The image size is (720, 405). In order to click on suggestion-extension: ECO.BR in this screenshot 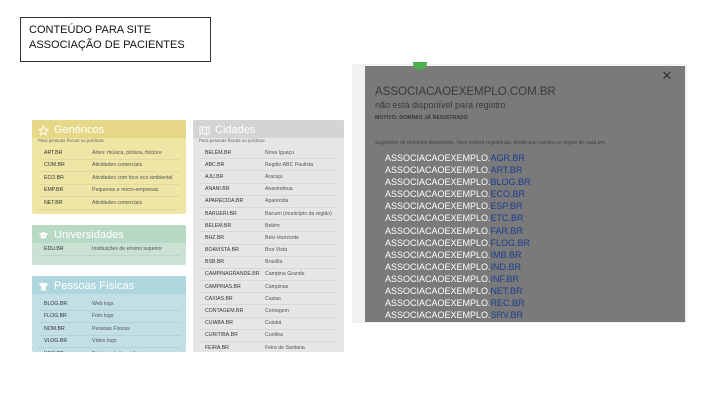, I will do `click(508, 194)`.